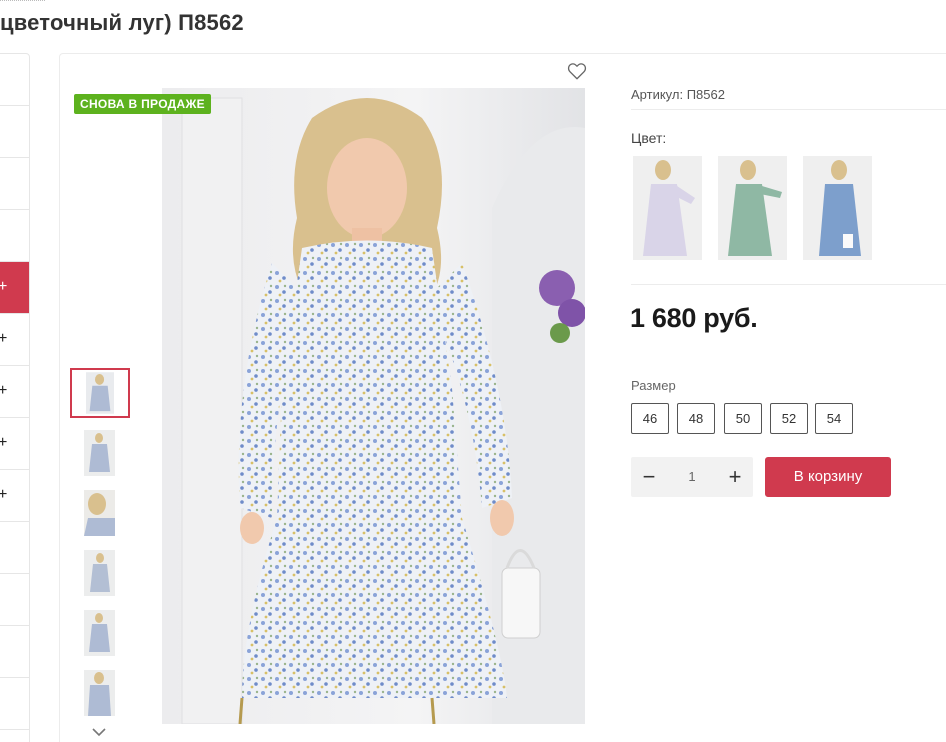  Describe the element at coordinates (649, 477) in the screenshot. I see `minus-icon: −` at that location.